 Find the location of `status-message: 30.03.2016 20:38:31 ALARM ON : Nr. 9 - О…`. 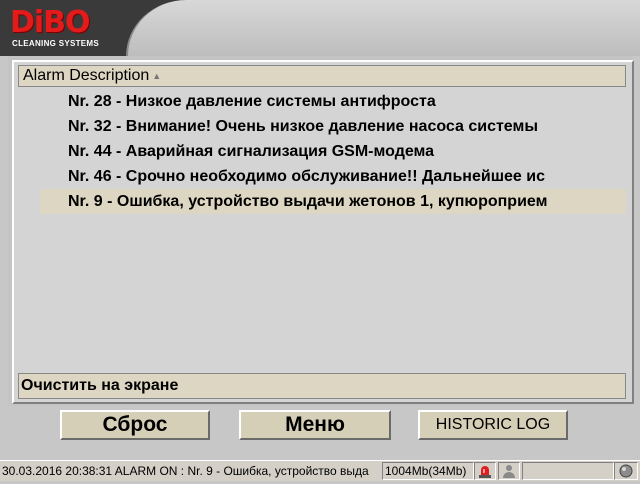

status-message: 30.03.2016 20:38:31 ALARM ON : Nr. 9 - О… is located at coordinates (185, 471).